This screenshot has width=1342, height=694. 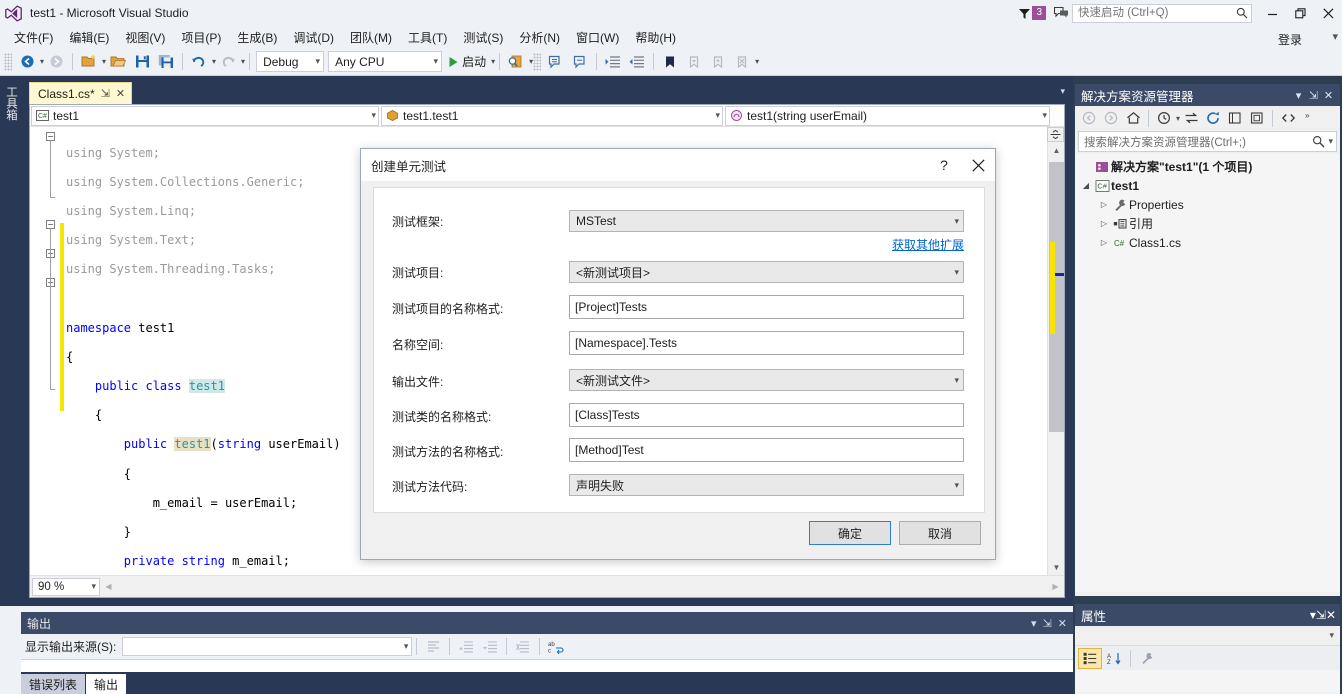 I want to click on menu-item-analyze: 分析(N), so click(x=539, y=37).